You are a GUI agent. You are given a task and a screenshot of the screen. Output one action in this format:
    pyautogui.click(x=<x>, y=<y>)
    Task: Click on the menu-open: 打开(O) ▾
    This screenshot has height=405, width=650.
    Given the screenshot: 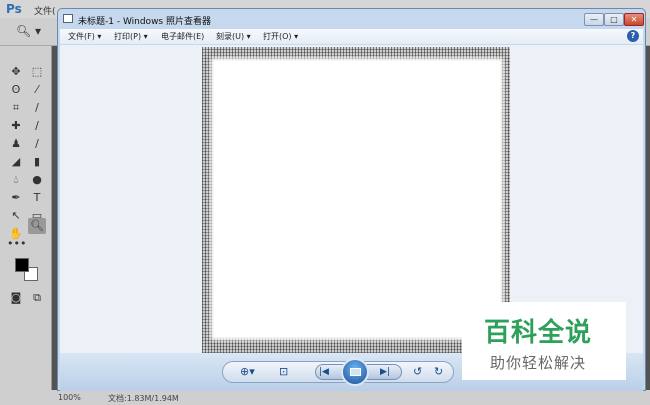 What is the action you would take?
    pyautogui.click(x=280, y=36)
    